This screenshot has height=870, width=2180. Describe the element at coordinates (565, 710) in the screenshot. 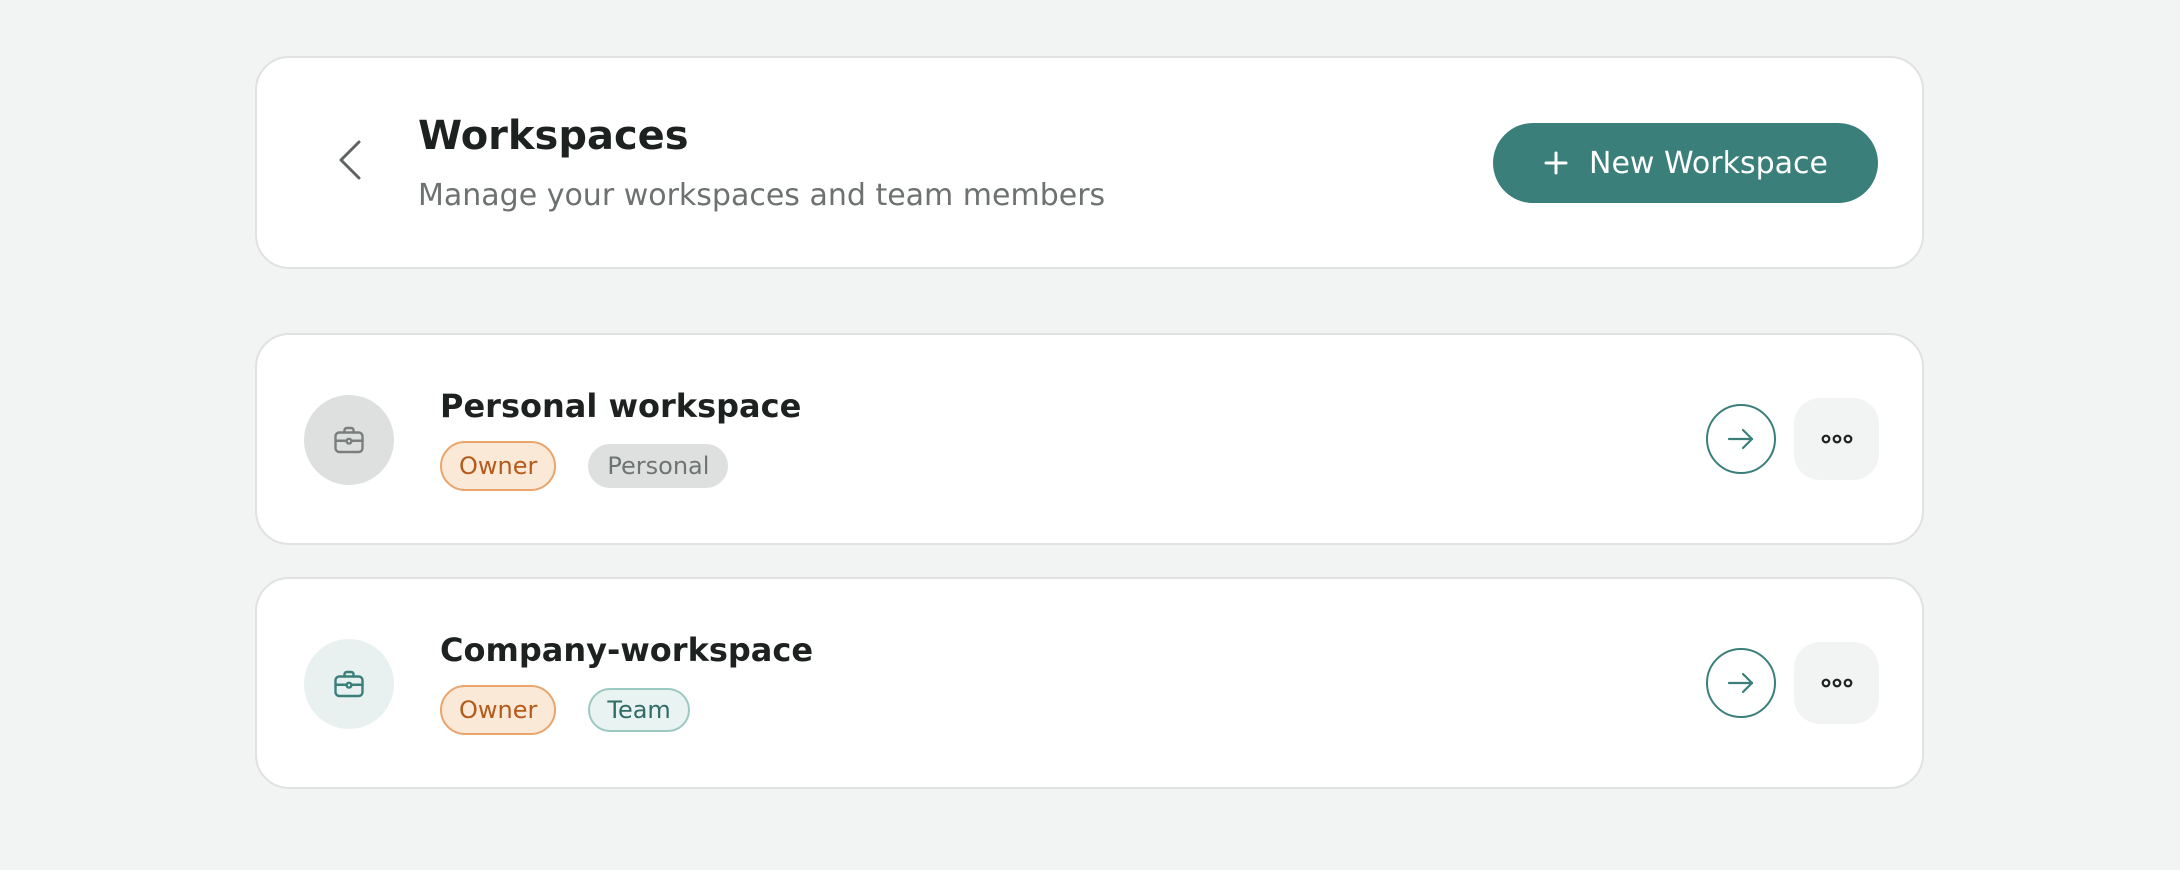

I see `workspace-badges: Owner Team` at that location.